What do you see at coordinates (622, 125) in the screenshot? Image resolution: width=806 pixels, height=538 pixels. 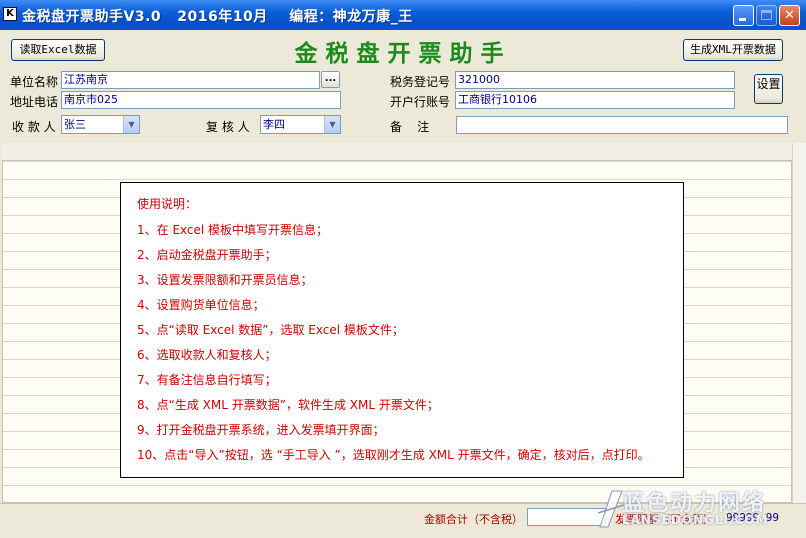 I see `remark-field` at bounding box center [622, 125].